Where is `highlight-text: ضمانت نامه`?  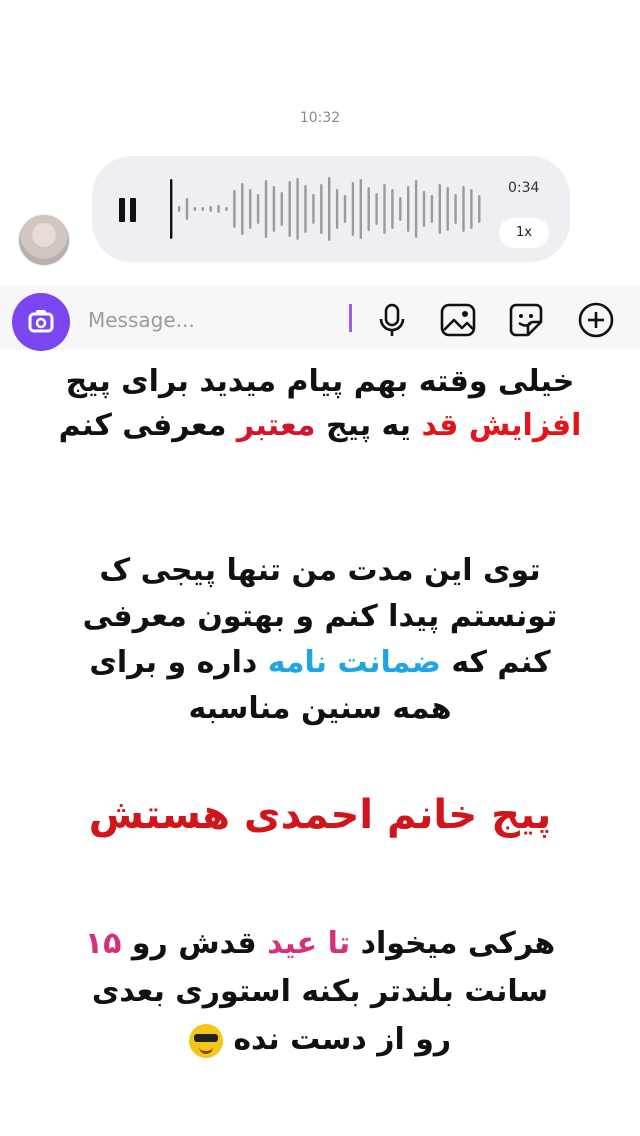 highlight-text: ضمانت نامه is located at coordinates (354, 662).